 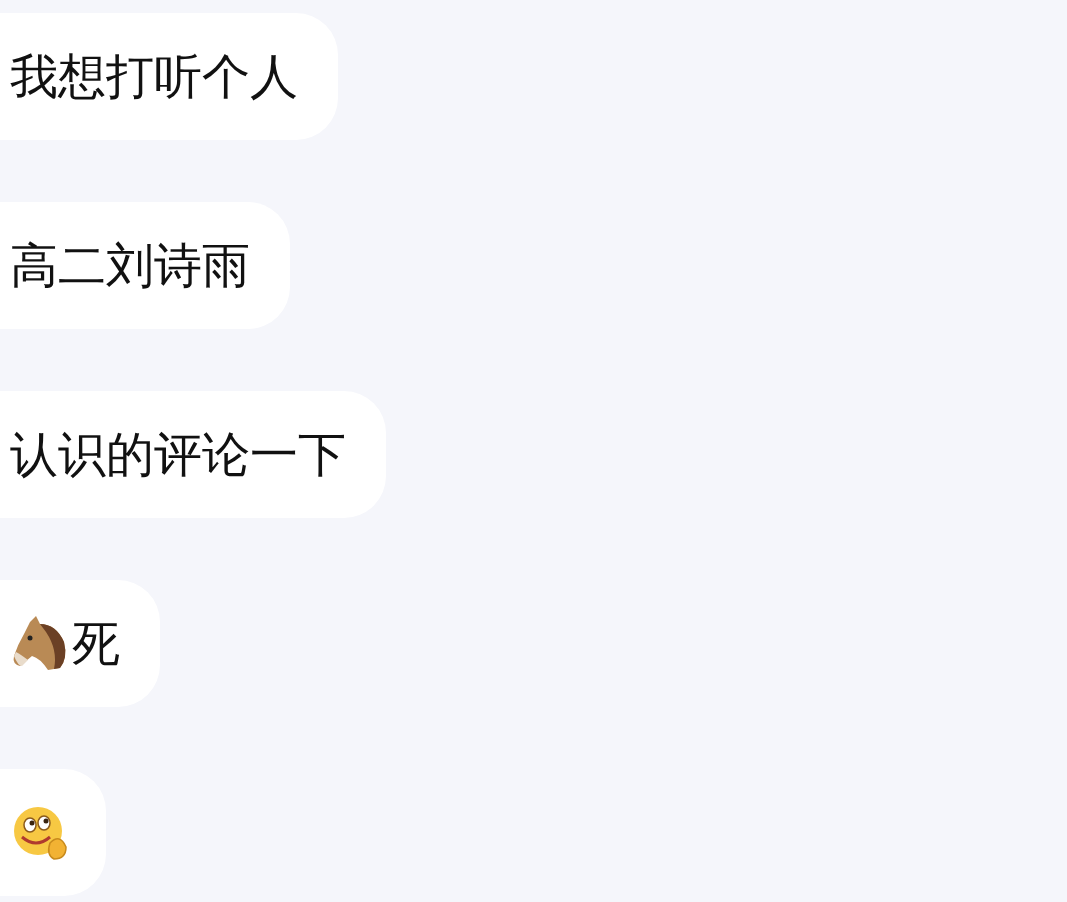 What do you see at coordinates (145, 265) in the screenshot?
I see `message-bubble: 高二刘诗雨` at bounding box center [145, 265].